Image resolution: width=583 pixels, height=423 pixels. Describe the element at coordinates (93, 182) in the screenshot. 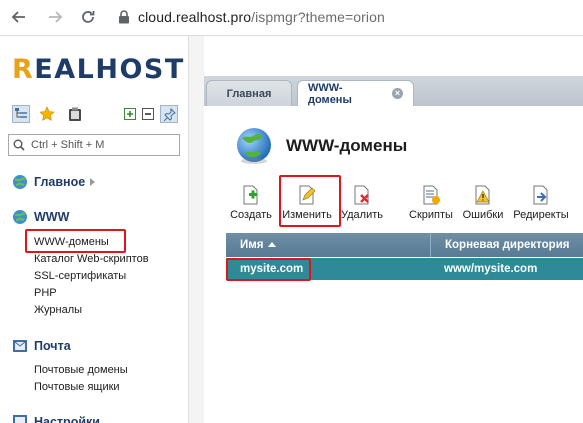

I see `chevron-right-icon` at that location.